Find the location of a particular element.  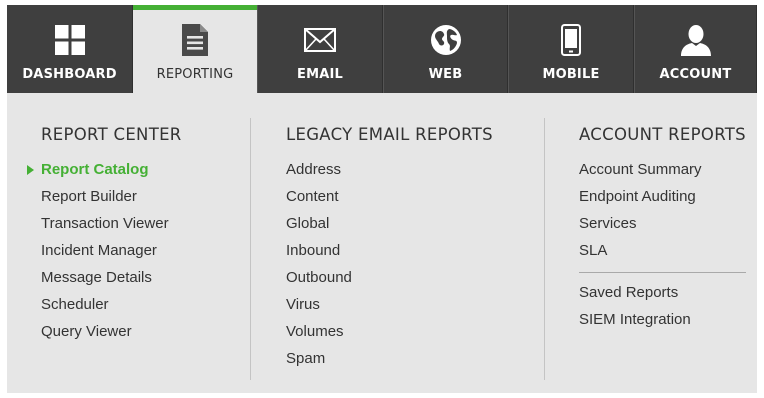

tab-dashboard-label: DASHBOARD is located at coordinates (69, 74).